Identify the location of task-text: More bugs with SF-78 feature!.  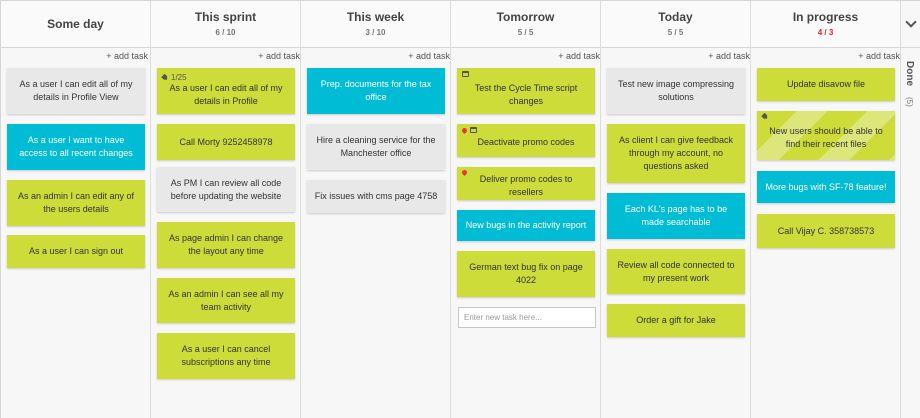
(826, 186).